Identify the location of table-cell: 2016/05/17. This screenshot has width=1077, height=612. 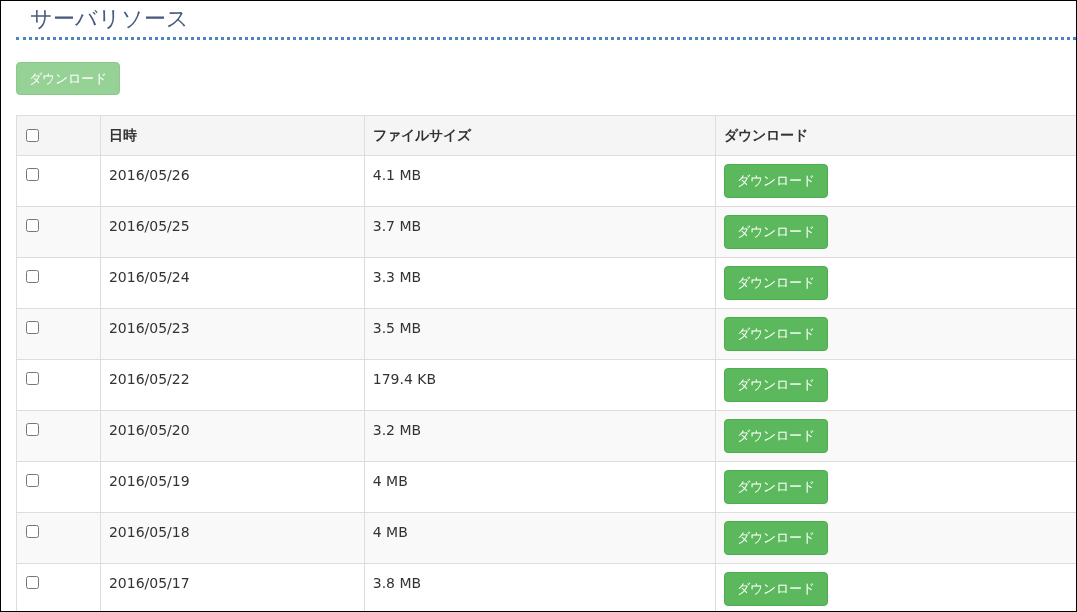
(149, 583).